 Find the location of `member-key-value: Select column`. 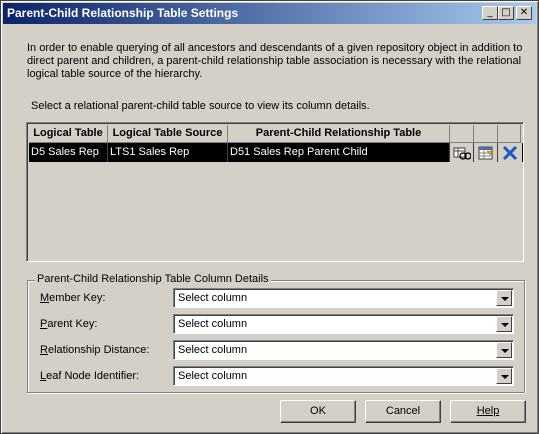

member-key-value: Select column is located at coordinates (213, 298).